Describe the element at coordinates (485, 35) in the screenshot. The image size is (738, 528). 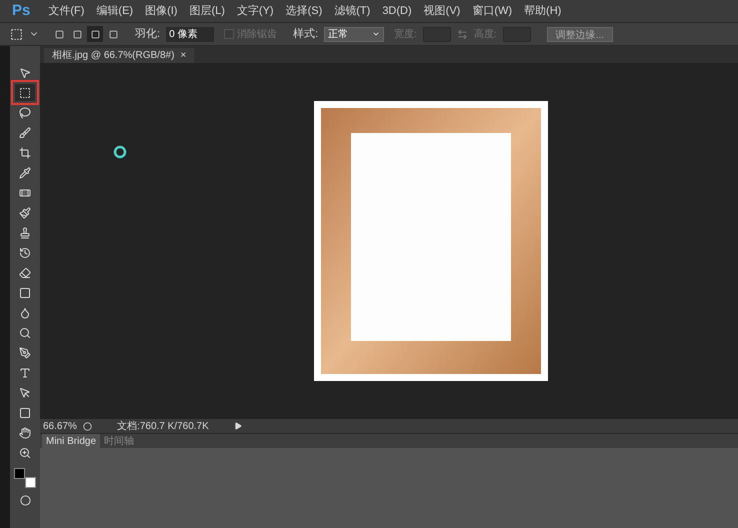
I see `height-label: 高度:` at that location.